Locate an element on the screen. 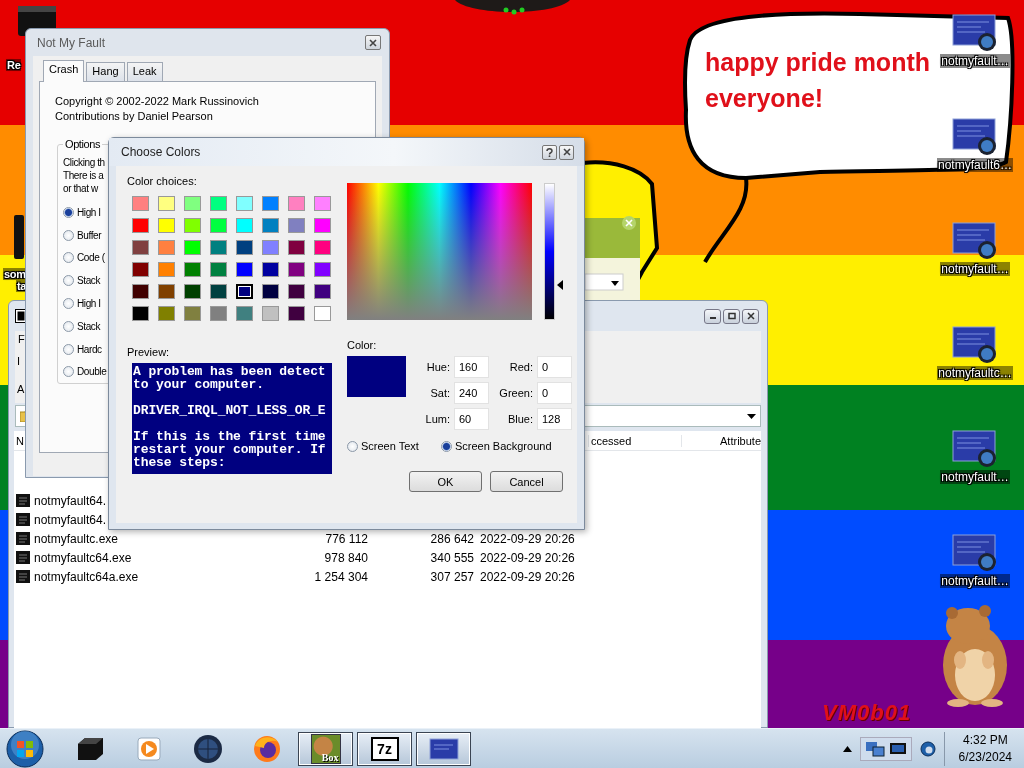  taskbar-button is located at coordinates (443, 748).